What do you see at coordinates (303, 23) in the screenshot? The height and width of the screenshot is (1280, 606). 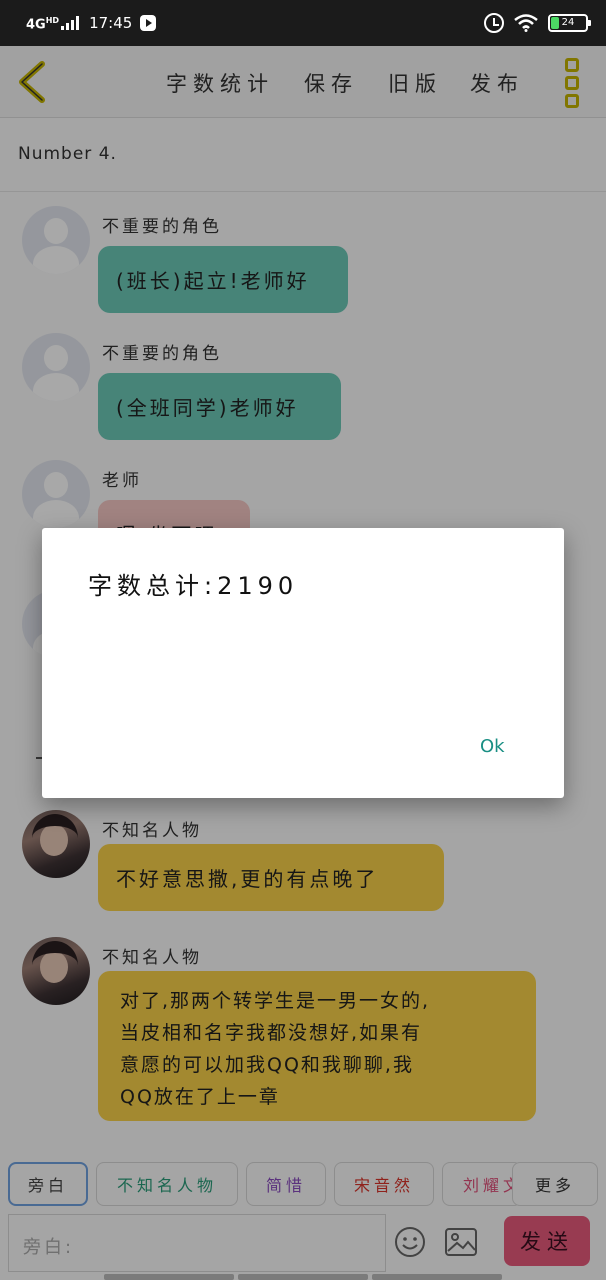 I see `status-bar: 4GHD 17:45 24` at bounding box center [303, 23].